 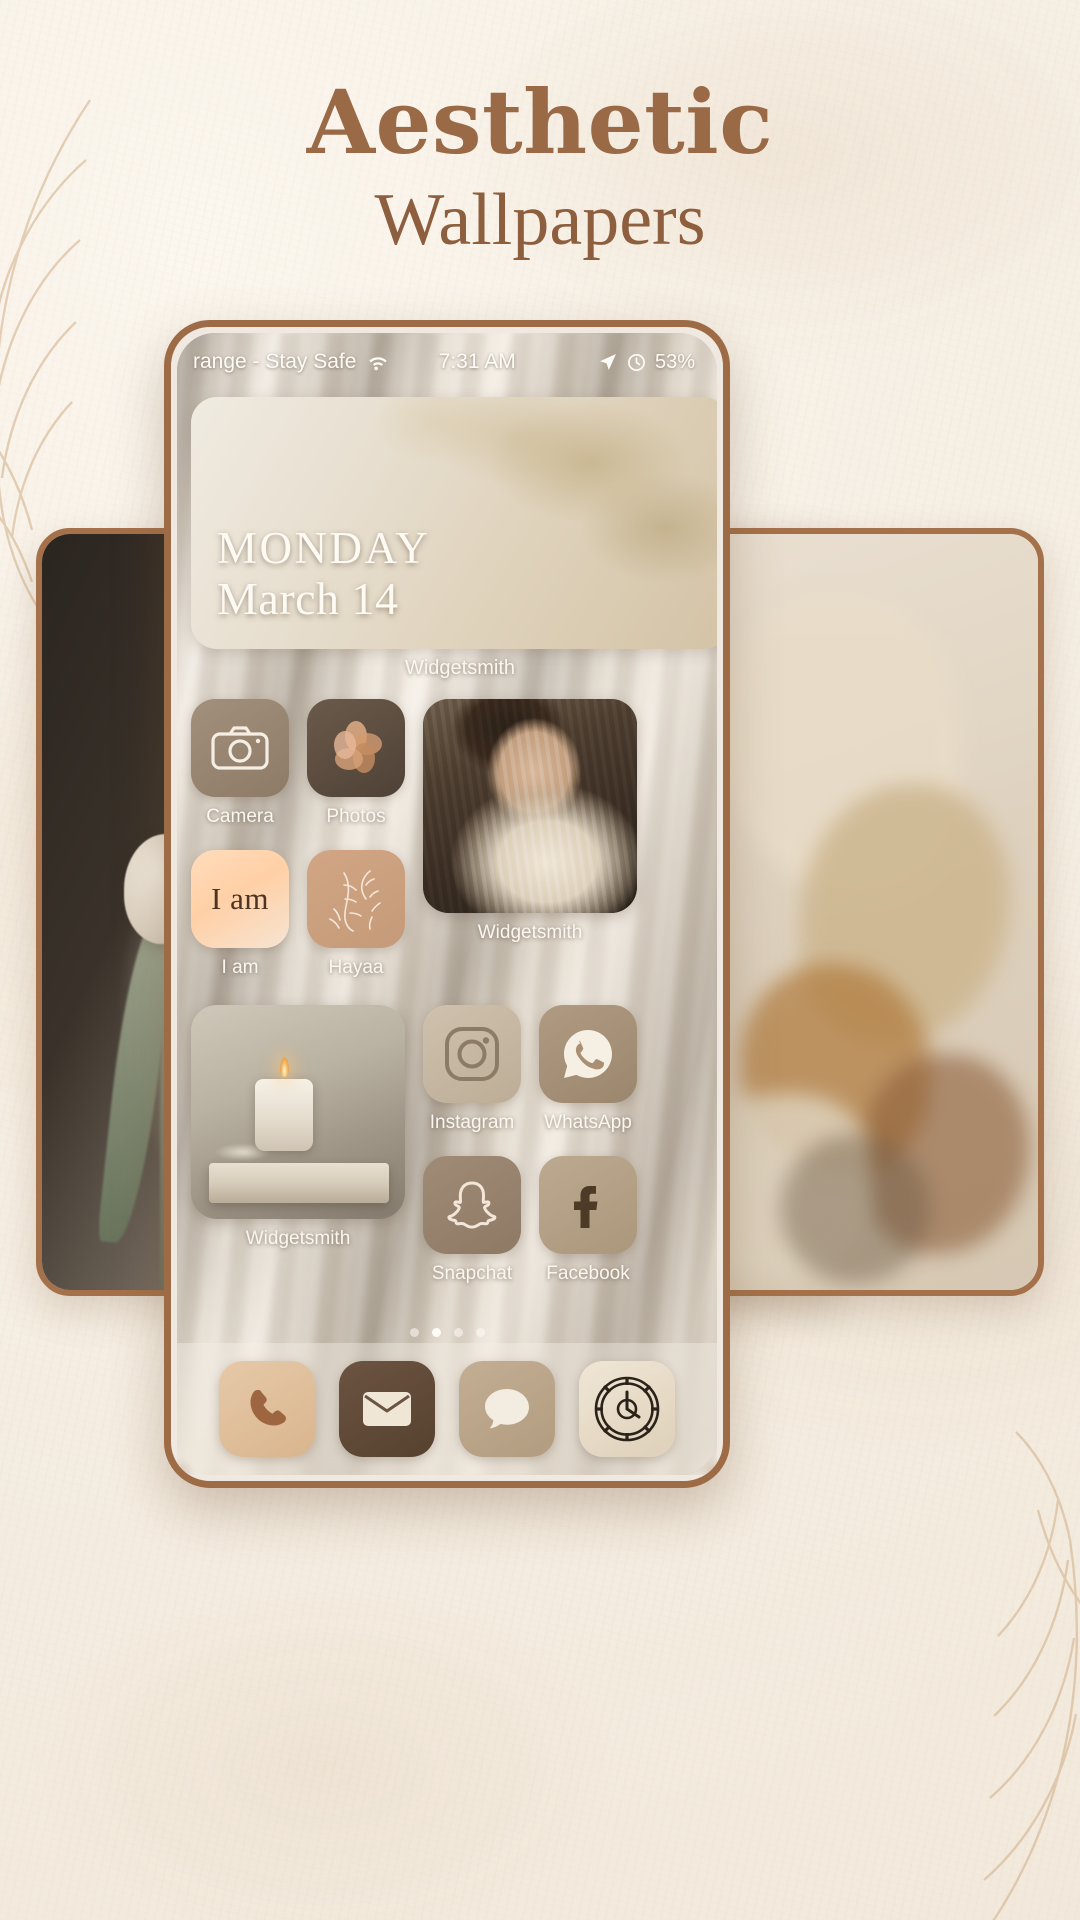 What do you see at coordinates (299, 1183) in the screenshot?
I see `open-book` at bounding box center [299, 1183].